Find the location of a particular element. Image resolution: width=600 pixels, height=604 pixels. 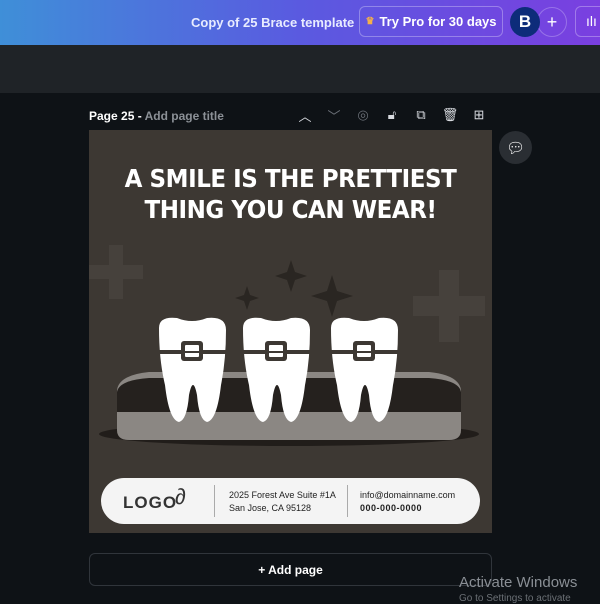

email: info@domainname.com is located at coordinates (408, 495).